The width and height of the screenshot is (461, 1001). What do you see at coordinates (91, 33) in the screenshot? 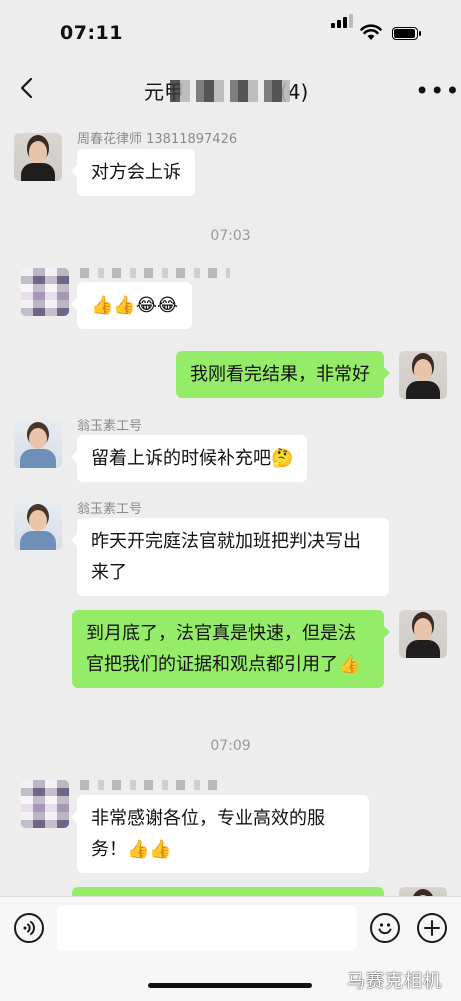
I see `status-time: 07:11` at bounding box center [91, 33].